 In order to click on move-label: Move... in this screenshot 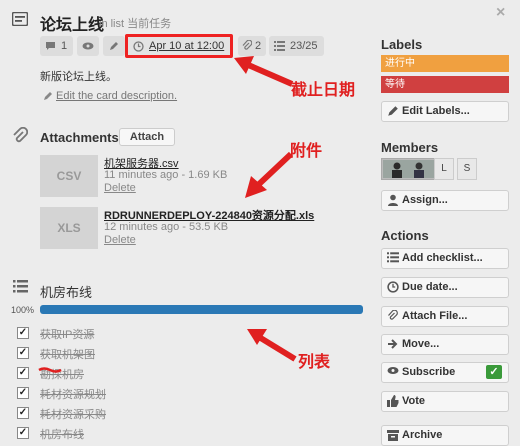, I will do `click(421, 344)`.